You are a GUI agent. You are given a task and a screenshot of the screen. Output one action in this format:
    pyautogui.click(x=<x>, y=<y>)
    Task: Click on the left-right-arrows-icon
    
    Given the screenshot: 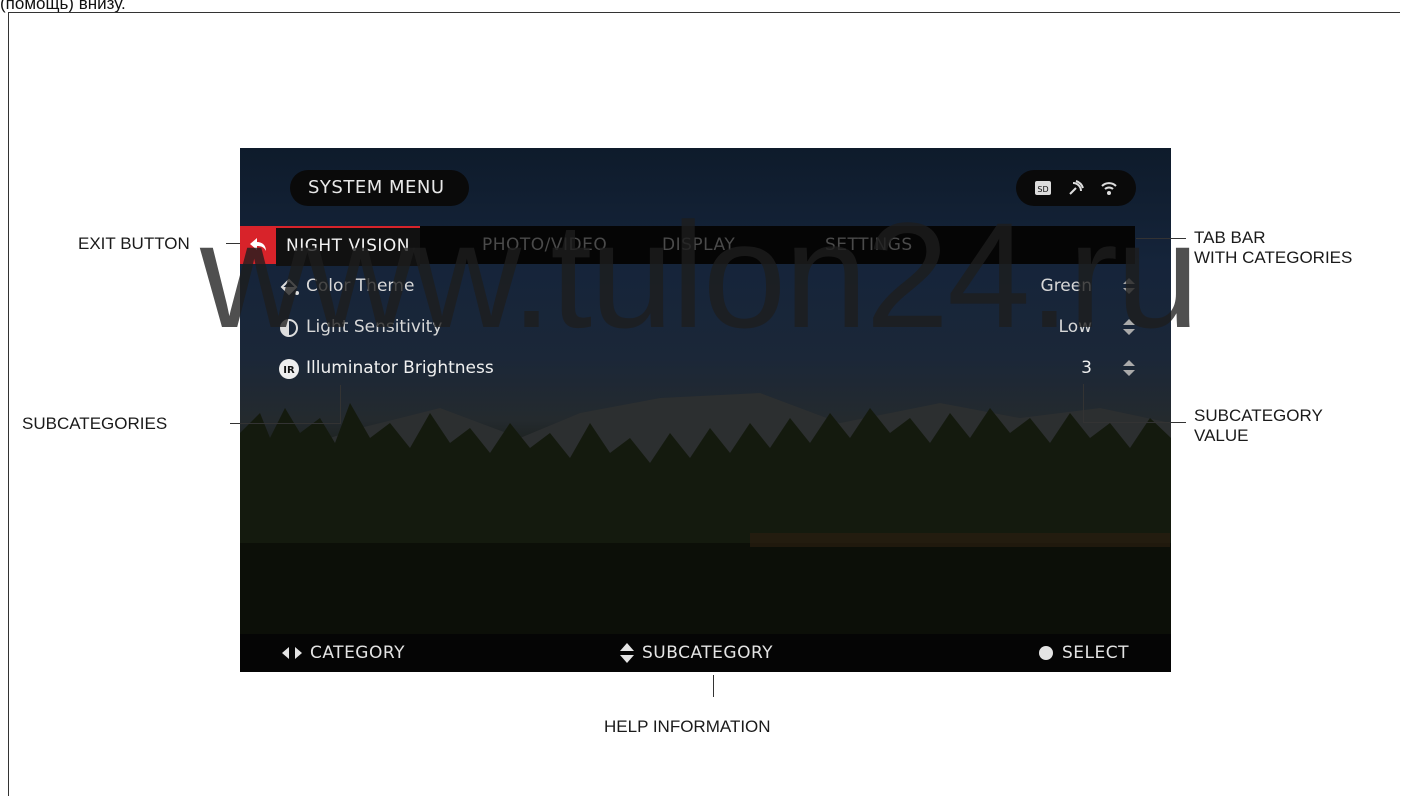 What is the action you would take?
    pyautogui.click(x=292, y=653)
    